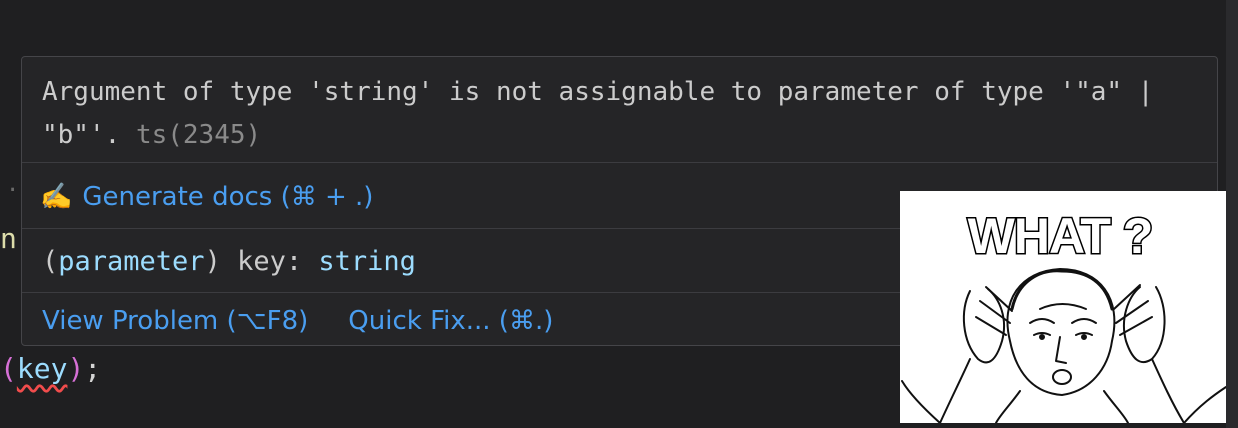  Describe the element at coordinates (8, 238) in the screenshot. I see `code-fragment-n: n` at that location.